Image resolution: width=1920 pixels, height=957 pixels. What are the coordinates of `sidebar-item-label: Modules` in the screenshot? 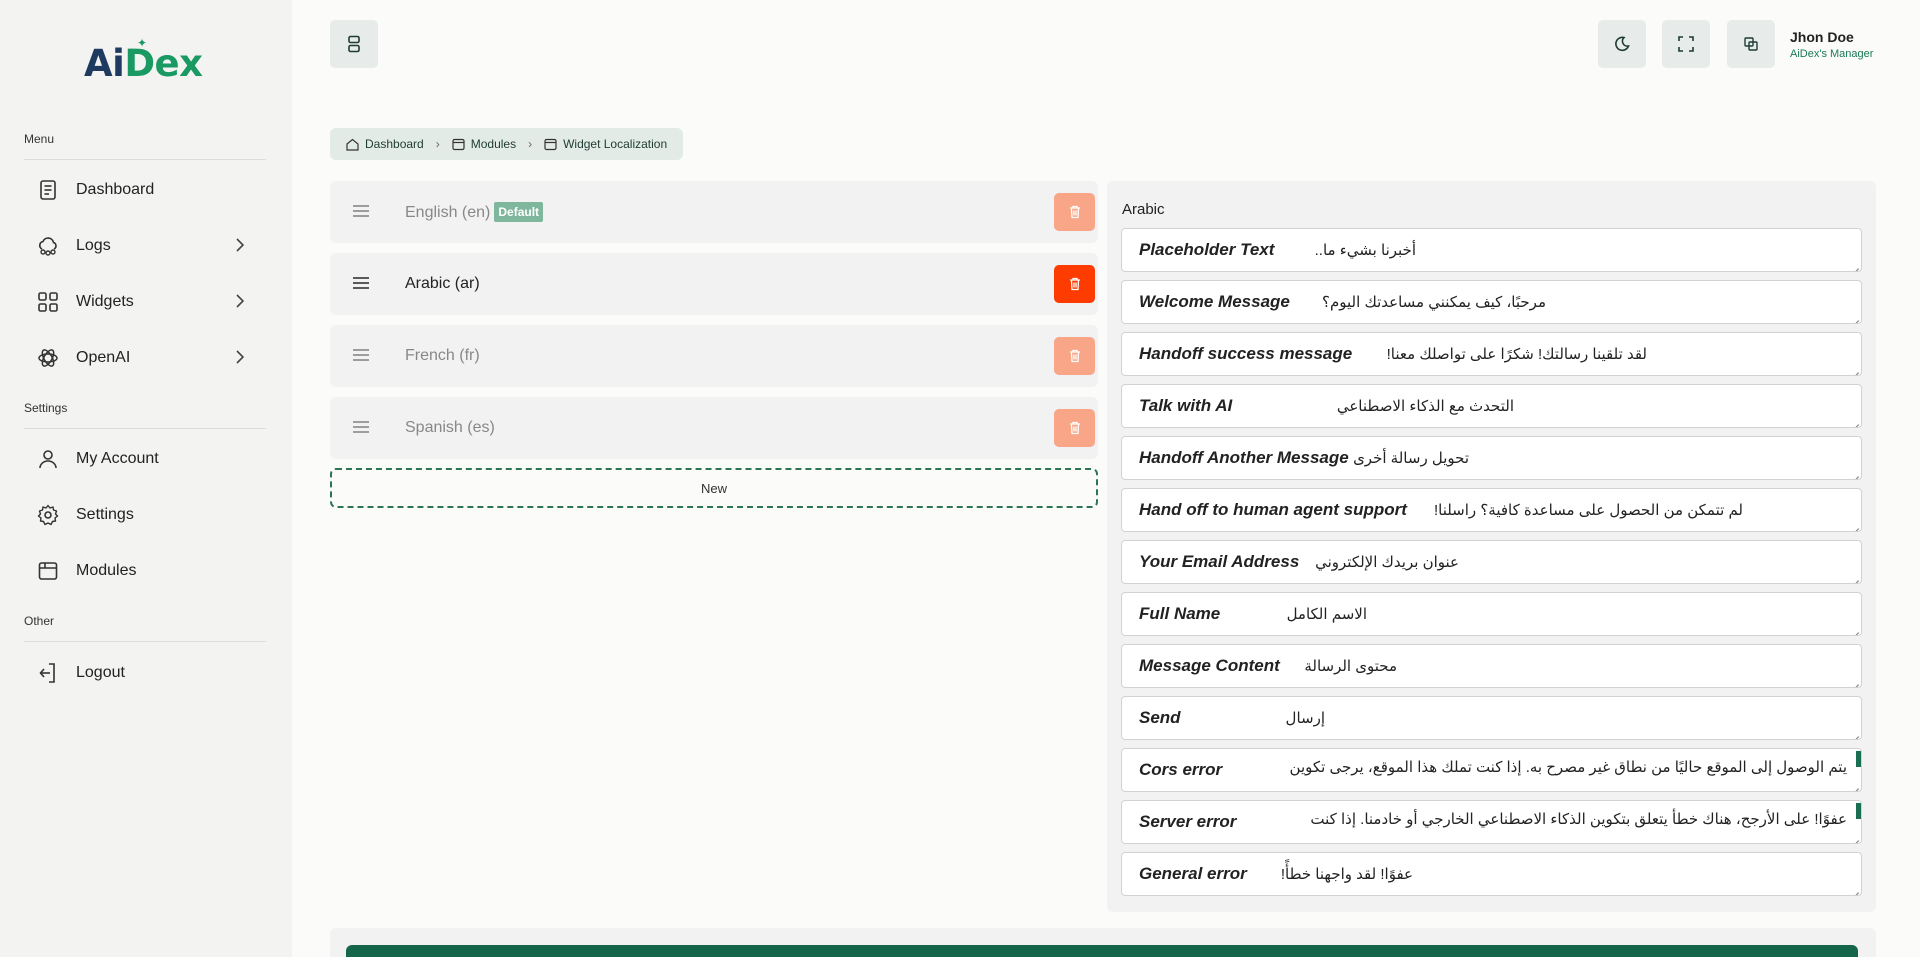 It's located at (106, 570).